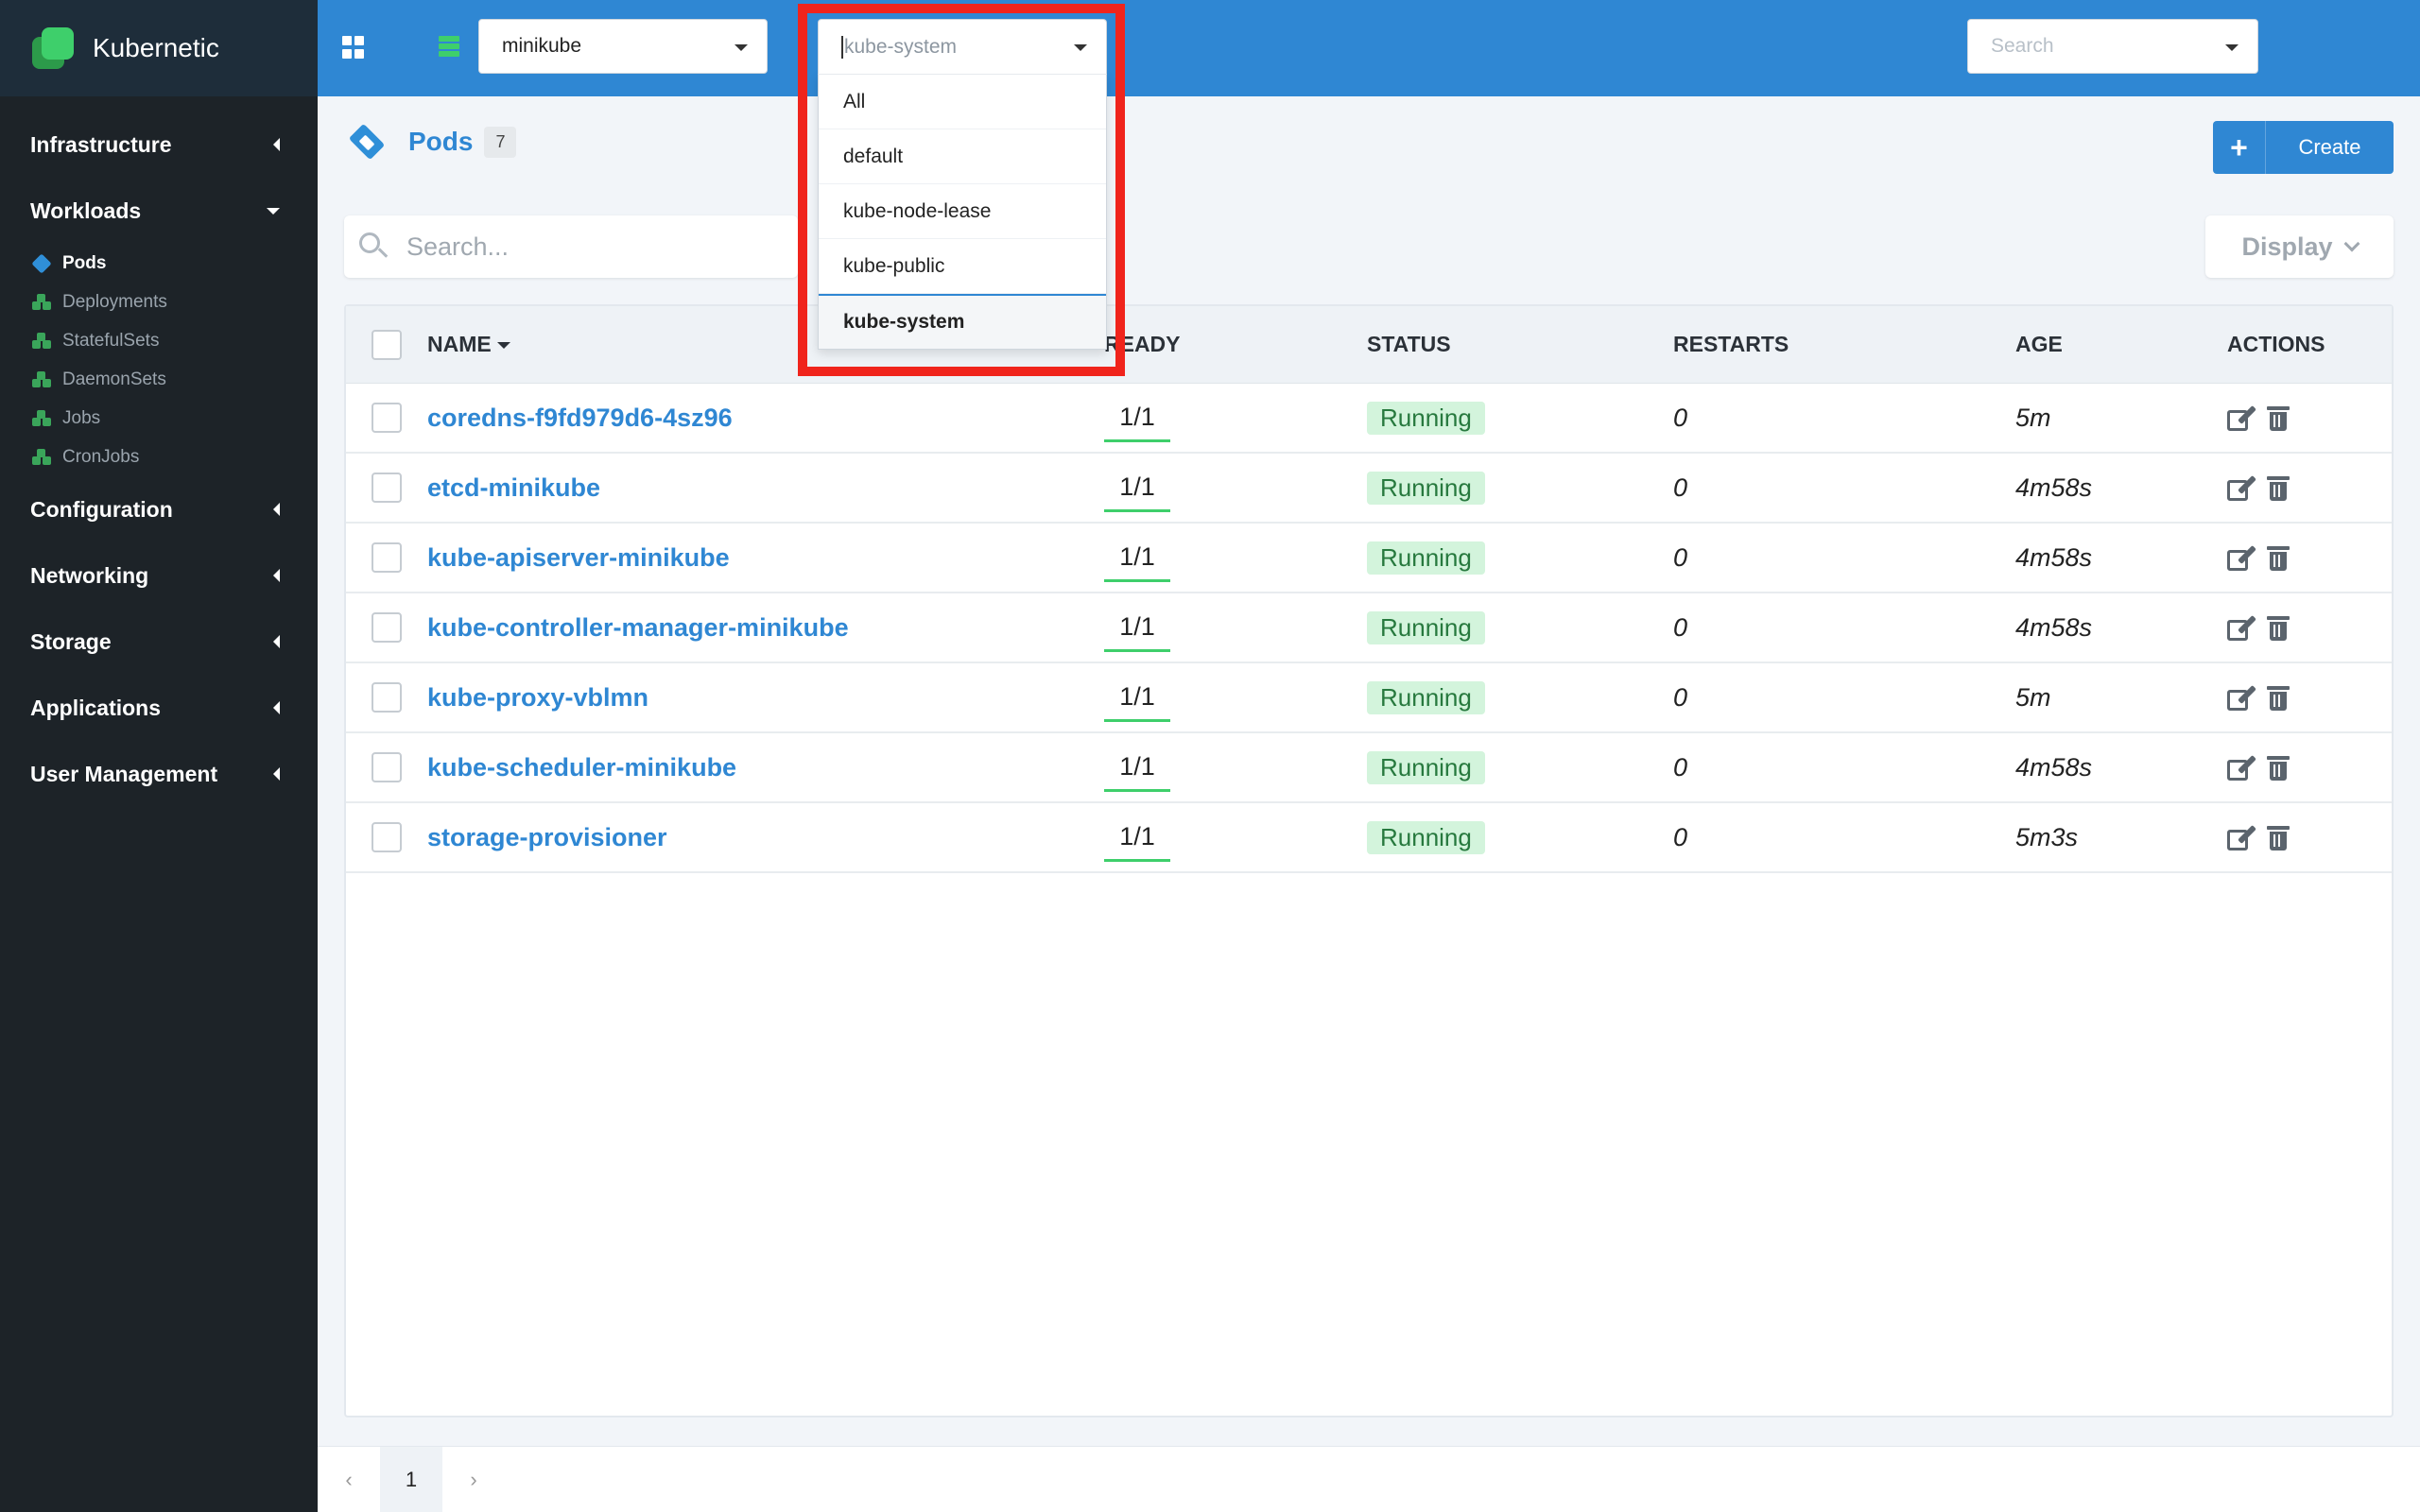 The width and height of the screenshot is (2420, 1512). I want to click on page-header: Pods 7, so click(432, 142).